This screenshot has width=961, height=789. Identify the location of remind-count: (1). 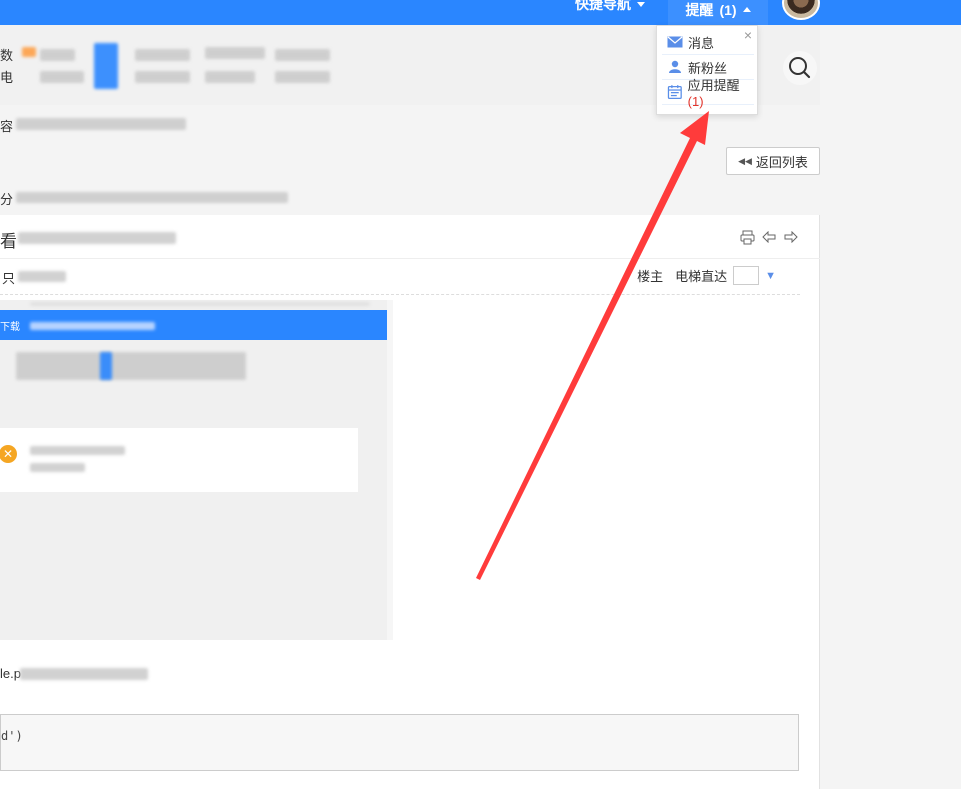
(728, 9).